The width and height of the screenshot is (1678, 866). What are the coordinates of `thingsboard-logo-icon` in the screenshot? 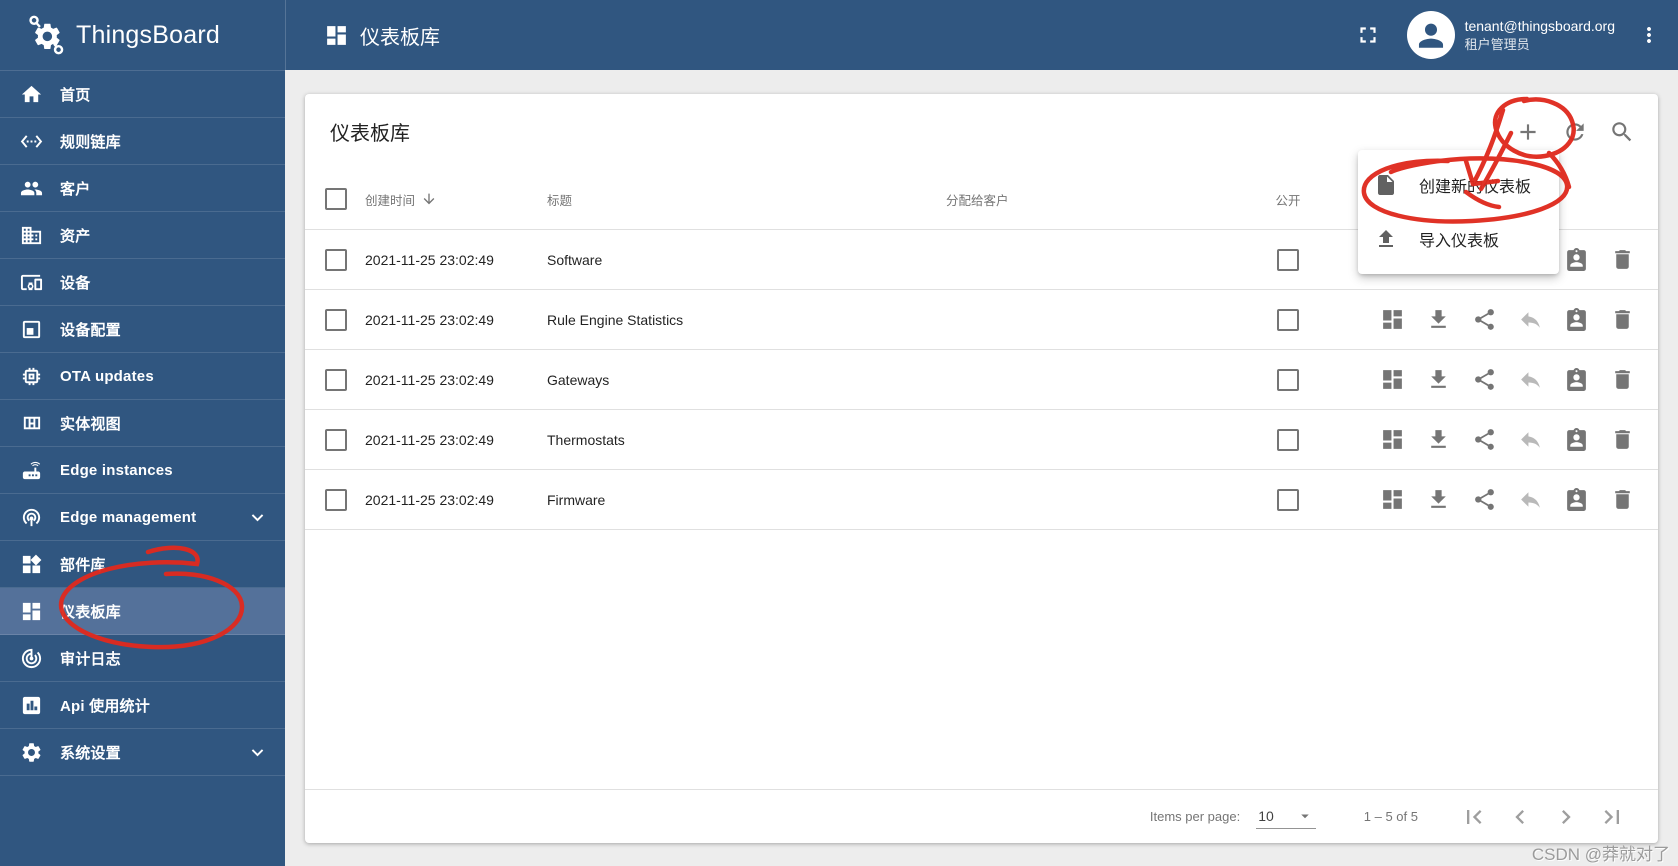 It's located at (47, 35).